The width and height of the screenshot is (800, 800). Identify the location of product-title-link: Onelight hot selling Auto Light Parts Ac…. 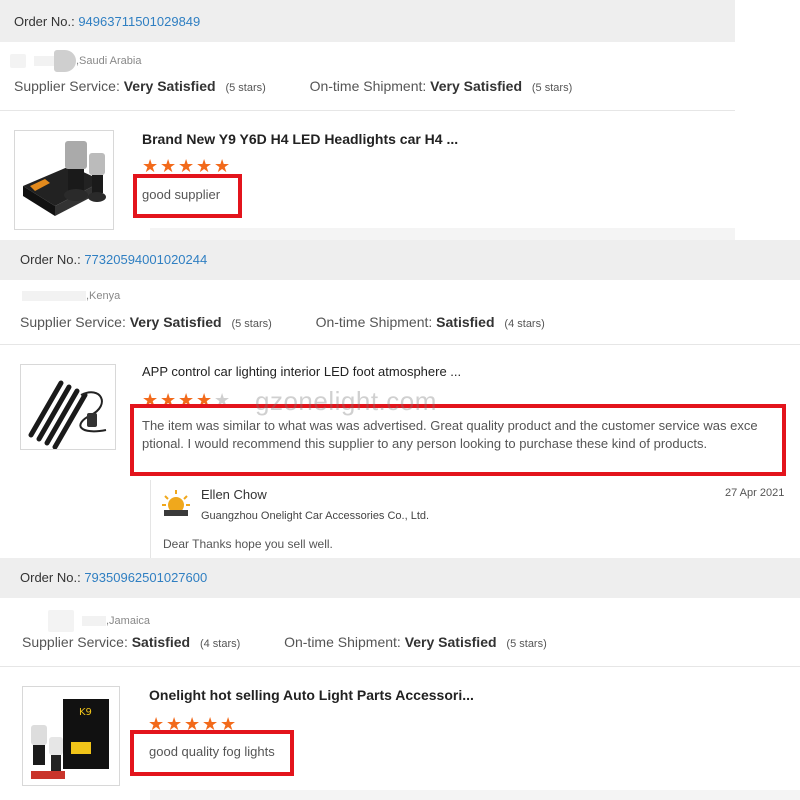
(311, 695).